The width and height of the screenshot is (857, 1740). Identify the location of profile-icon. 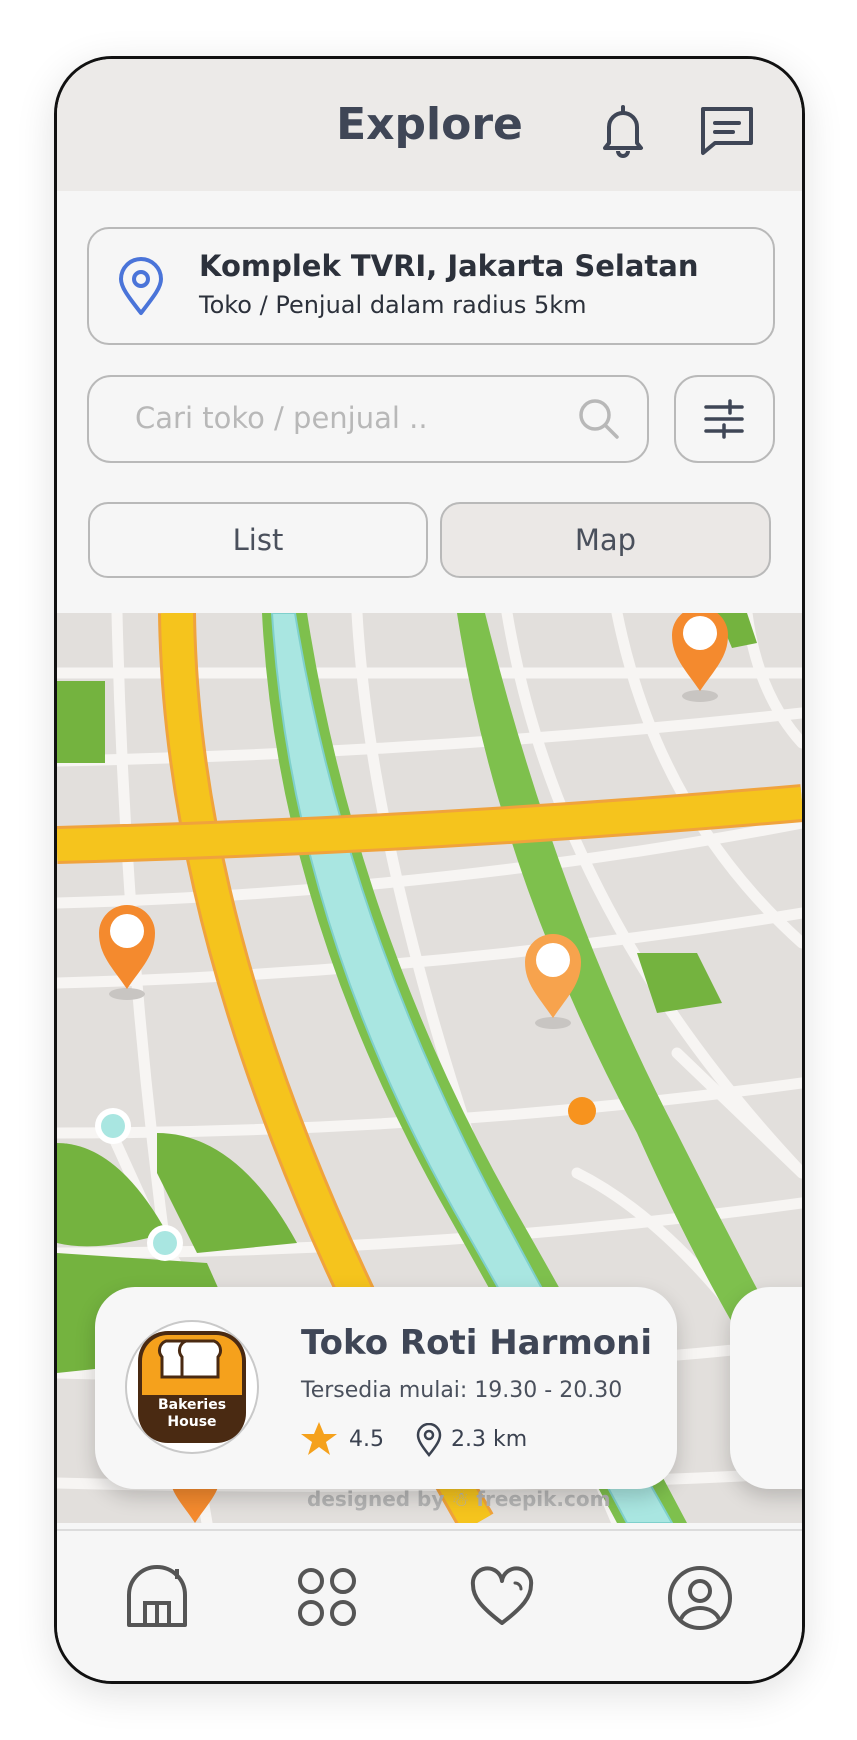
(700, 1600).